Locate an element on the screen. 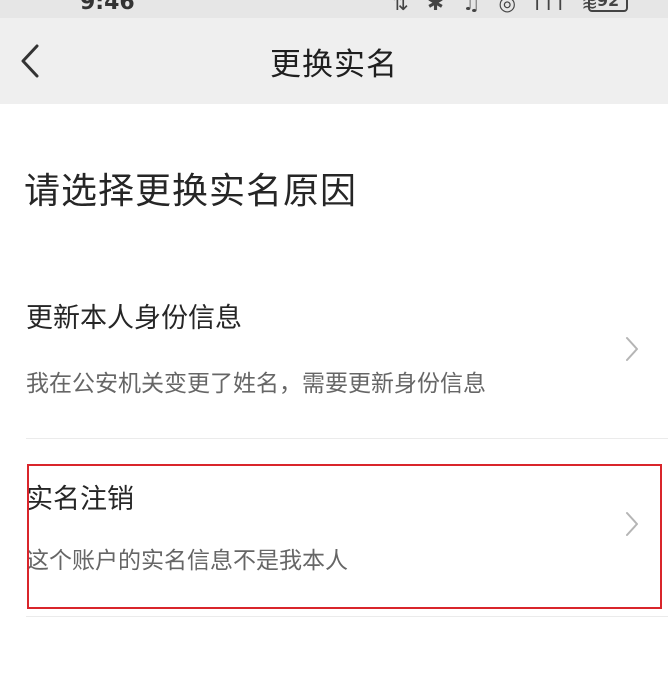  option-title: 更新本人身份信息 is located at coordinates (134, 318).